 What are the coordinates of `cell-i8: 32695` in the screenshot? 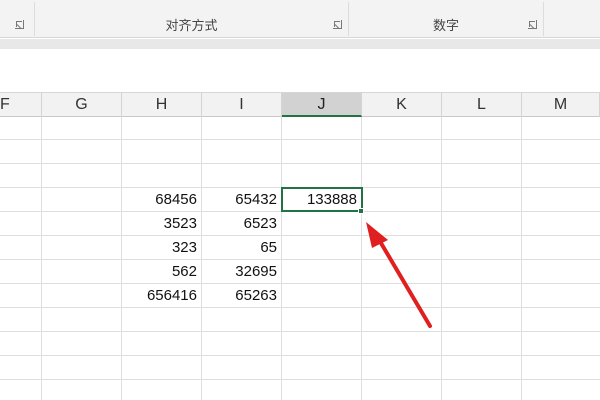 It's located at (241, 272).